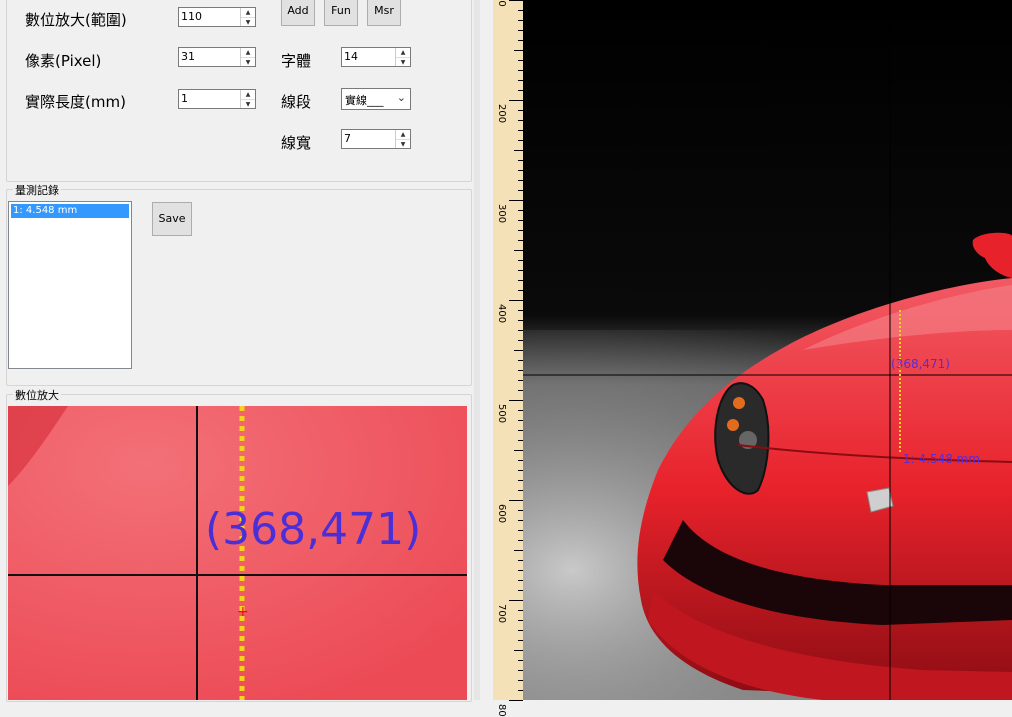 The image size is (1012, 717). What do you see at coordinates (347, 138) in the screenshot?
I see `line-width-value: 7` at bounding box center [347, 138].